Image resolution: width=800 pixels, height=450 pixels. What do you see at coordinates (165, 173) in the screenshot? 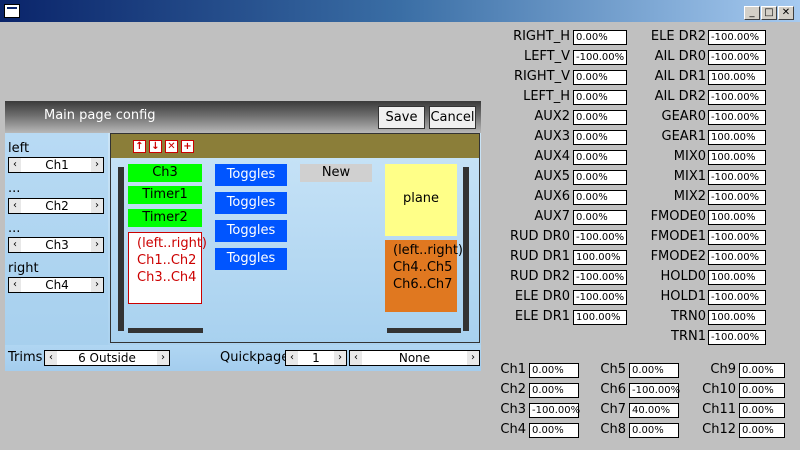
I see `layout-cell: Ch3` at bounding box center [165, 173].